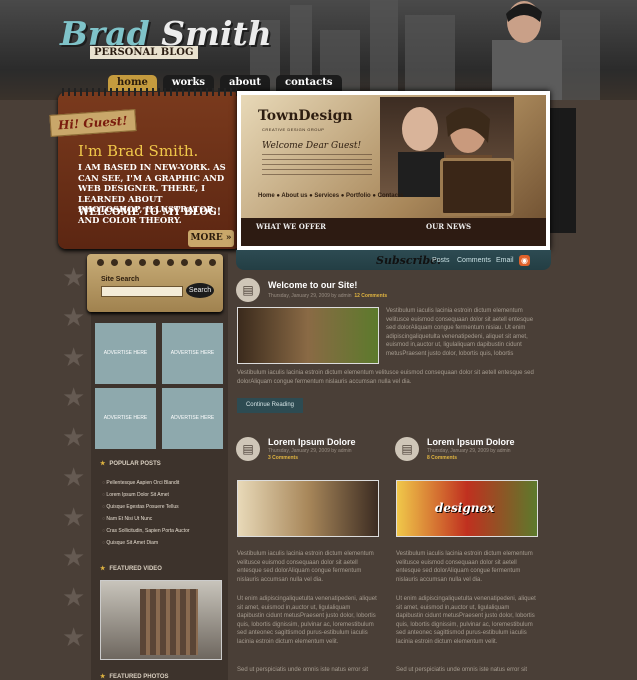  I want to click on thumbnail-logo-text: designex, so click(465, 508).